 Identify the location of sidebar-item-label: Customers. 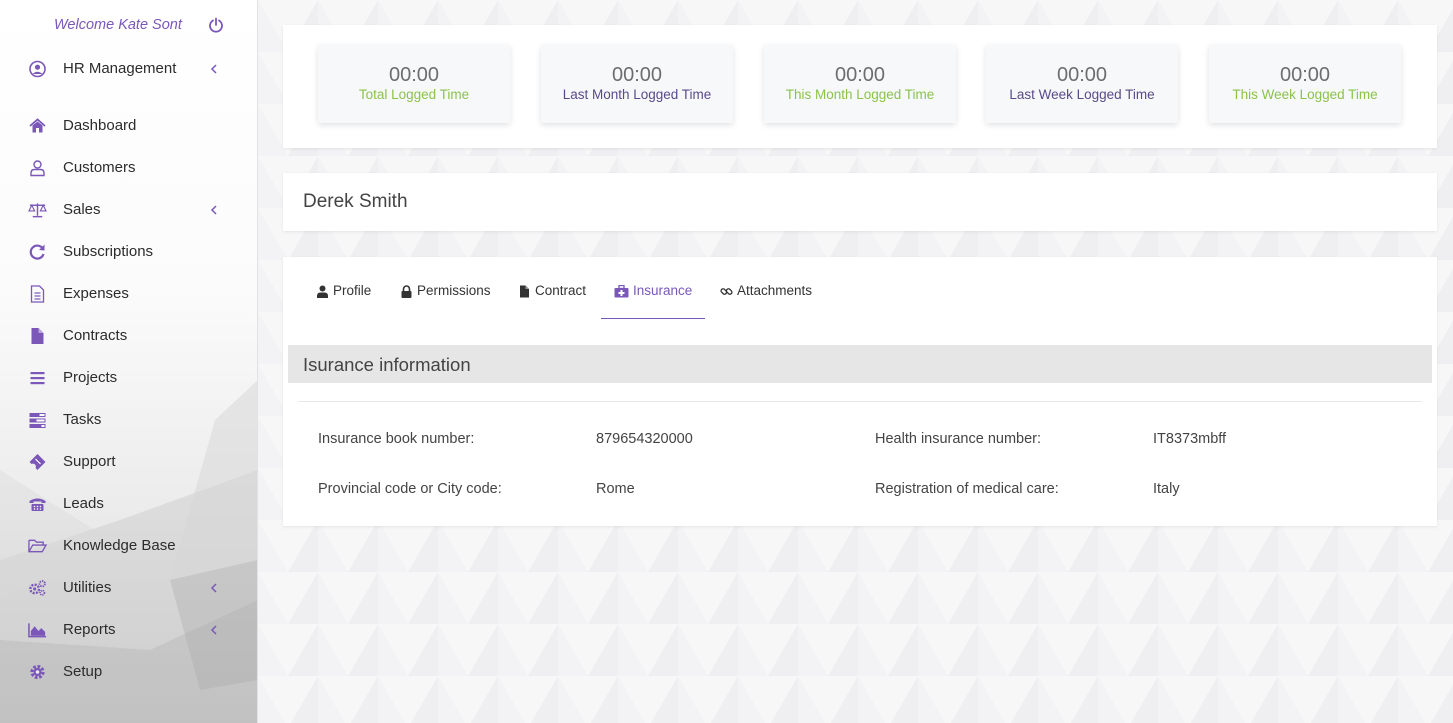
(99, 167).